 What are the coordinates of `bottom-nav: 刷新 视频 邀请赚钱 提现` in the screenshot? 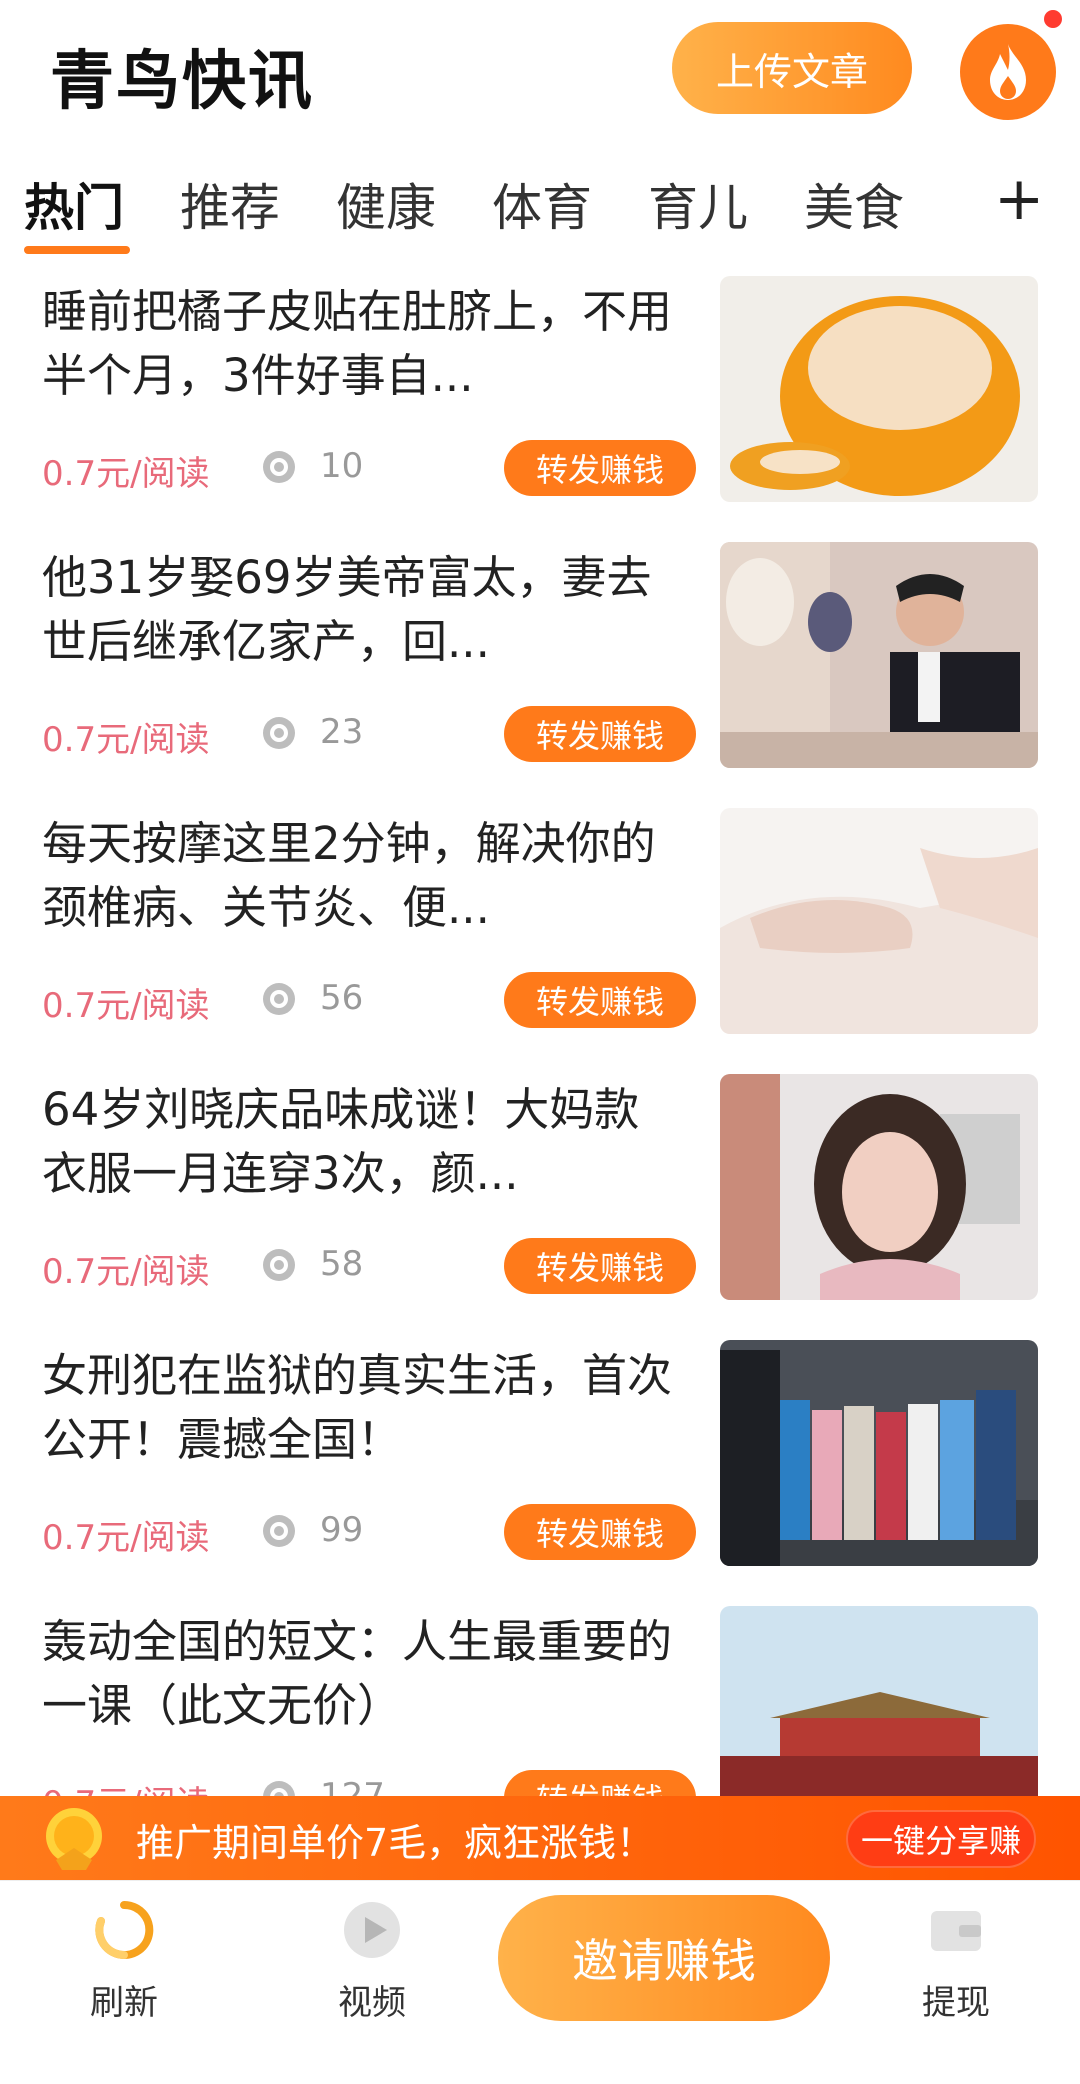 It's located at (540, 1982).